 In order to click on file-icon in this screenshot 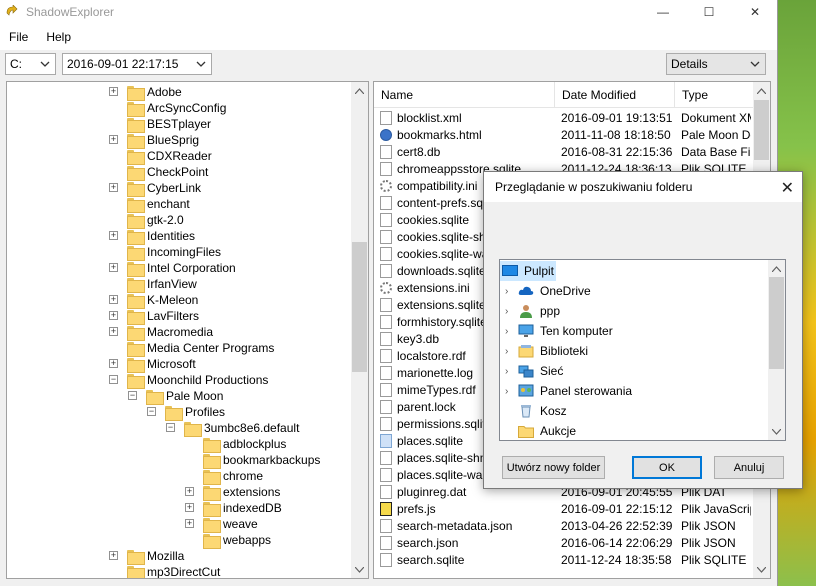, I will do `click(386, 355)`.